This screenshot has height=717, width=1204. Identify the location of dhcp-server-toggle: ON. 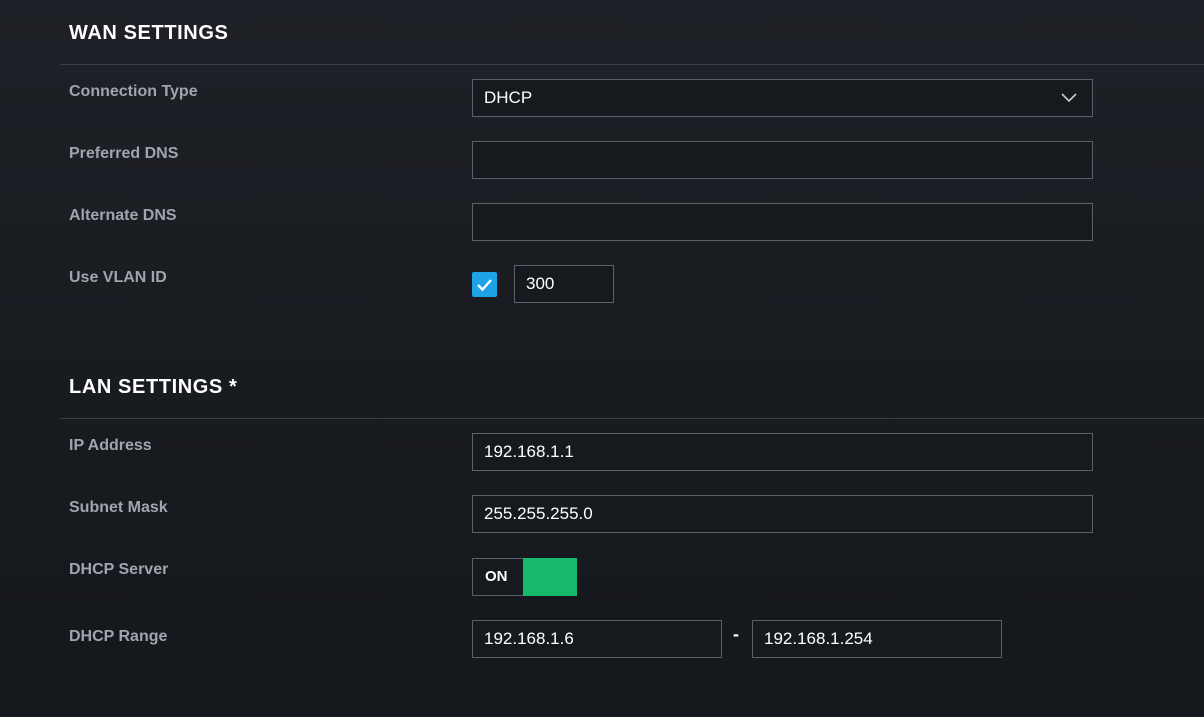
(524, 577).